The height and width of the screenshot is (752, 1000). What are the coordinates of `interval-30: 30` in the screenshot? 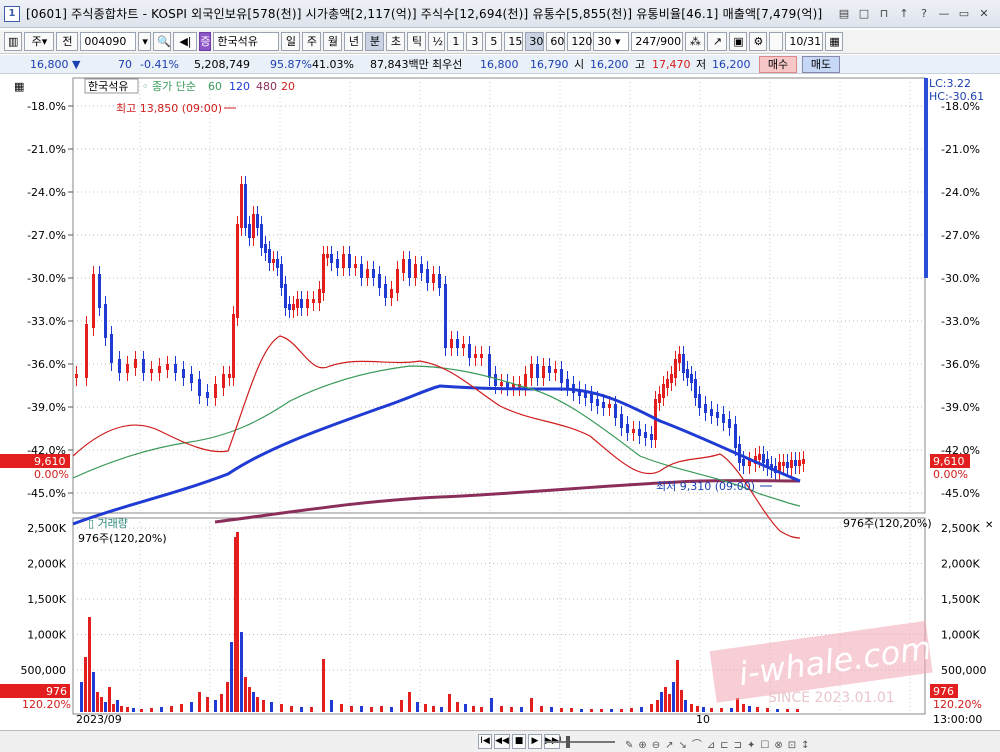 It's located at (535, 41).